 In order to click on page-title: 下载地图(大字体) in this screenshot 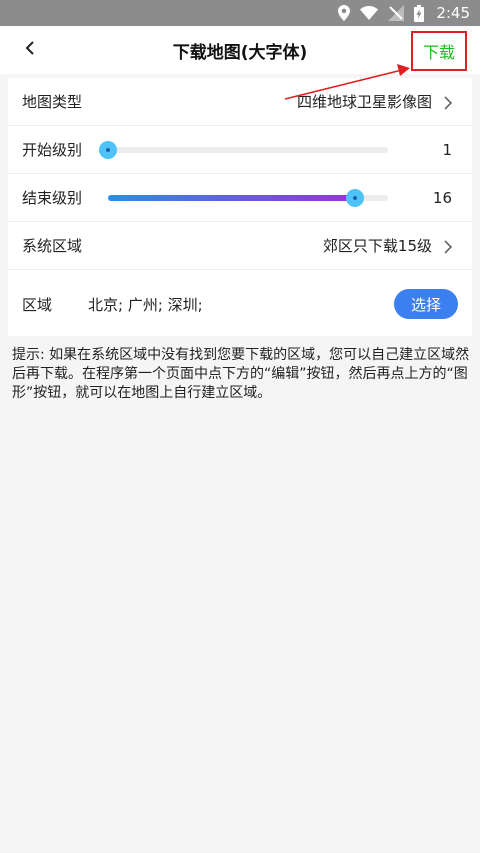, I will do `click(240, 53)`.